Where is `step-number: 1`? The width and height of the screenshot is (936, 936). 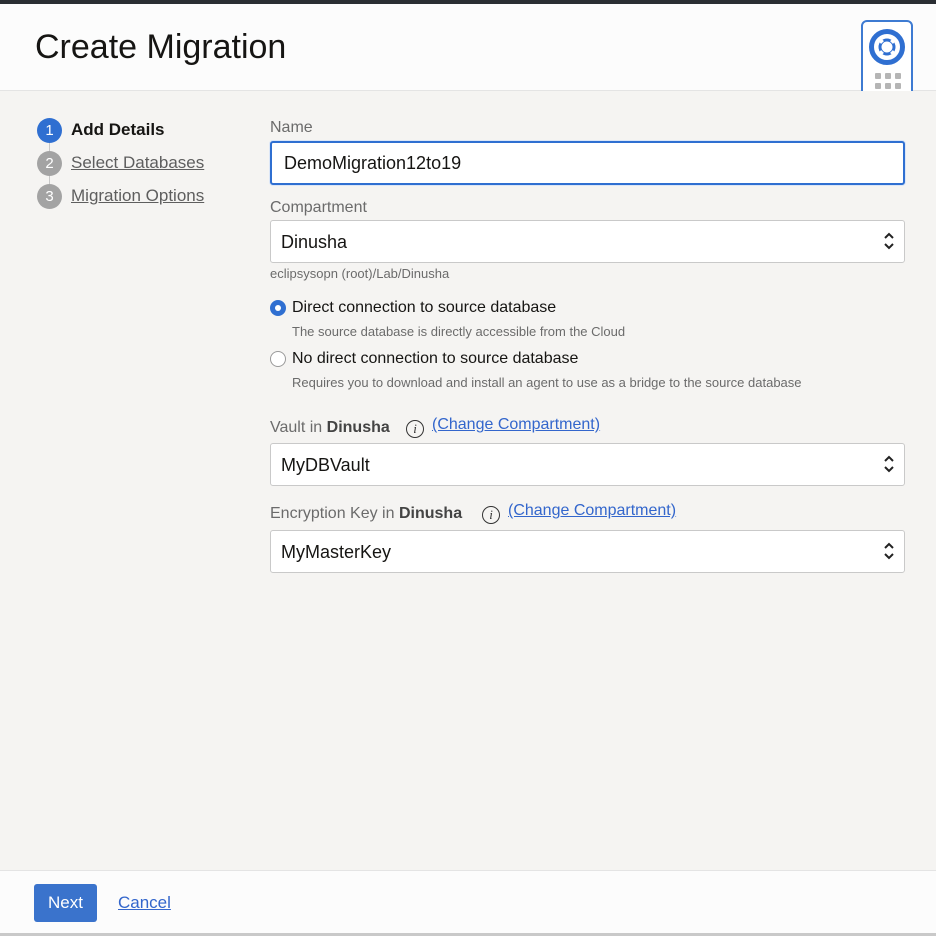 step-number: 1 is located at coordinates (49, 130).